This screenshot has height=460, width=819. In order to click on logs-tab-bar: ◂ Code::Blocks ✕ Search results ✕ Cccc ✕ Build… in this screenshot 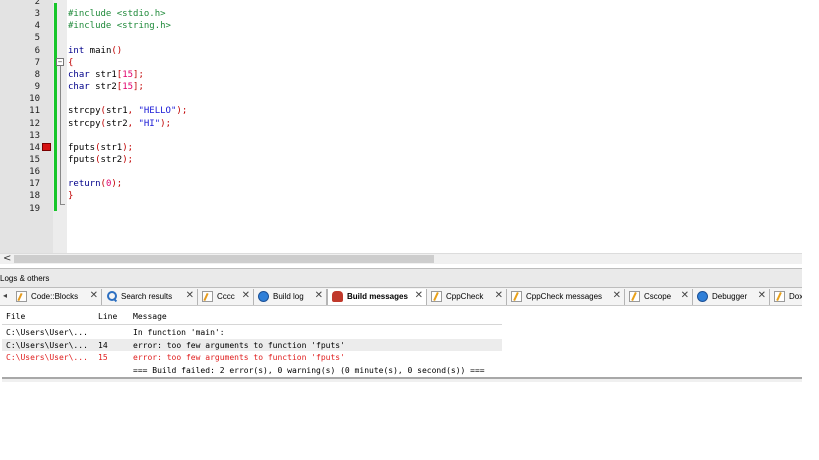, I will do `click(401, 297)`.